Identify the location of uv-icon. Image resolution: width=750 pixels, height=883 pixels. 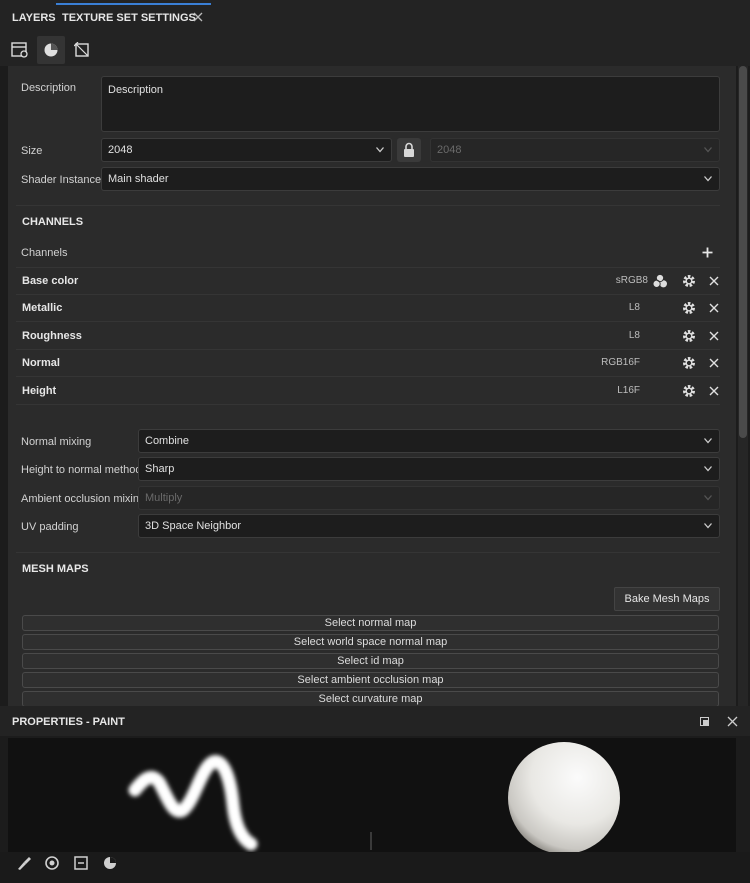
(81, 49).